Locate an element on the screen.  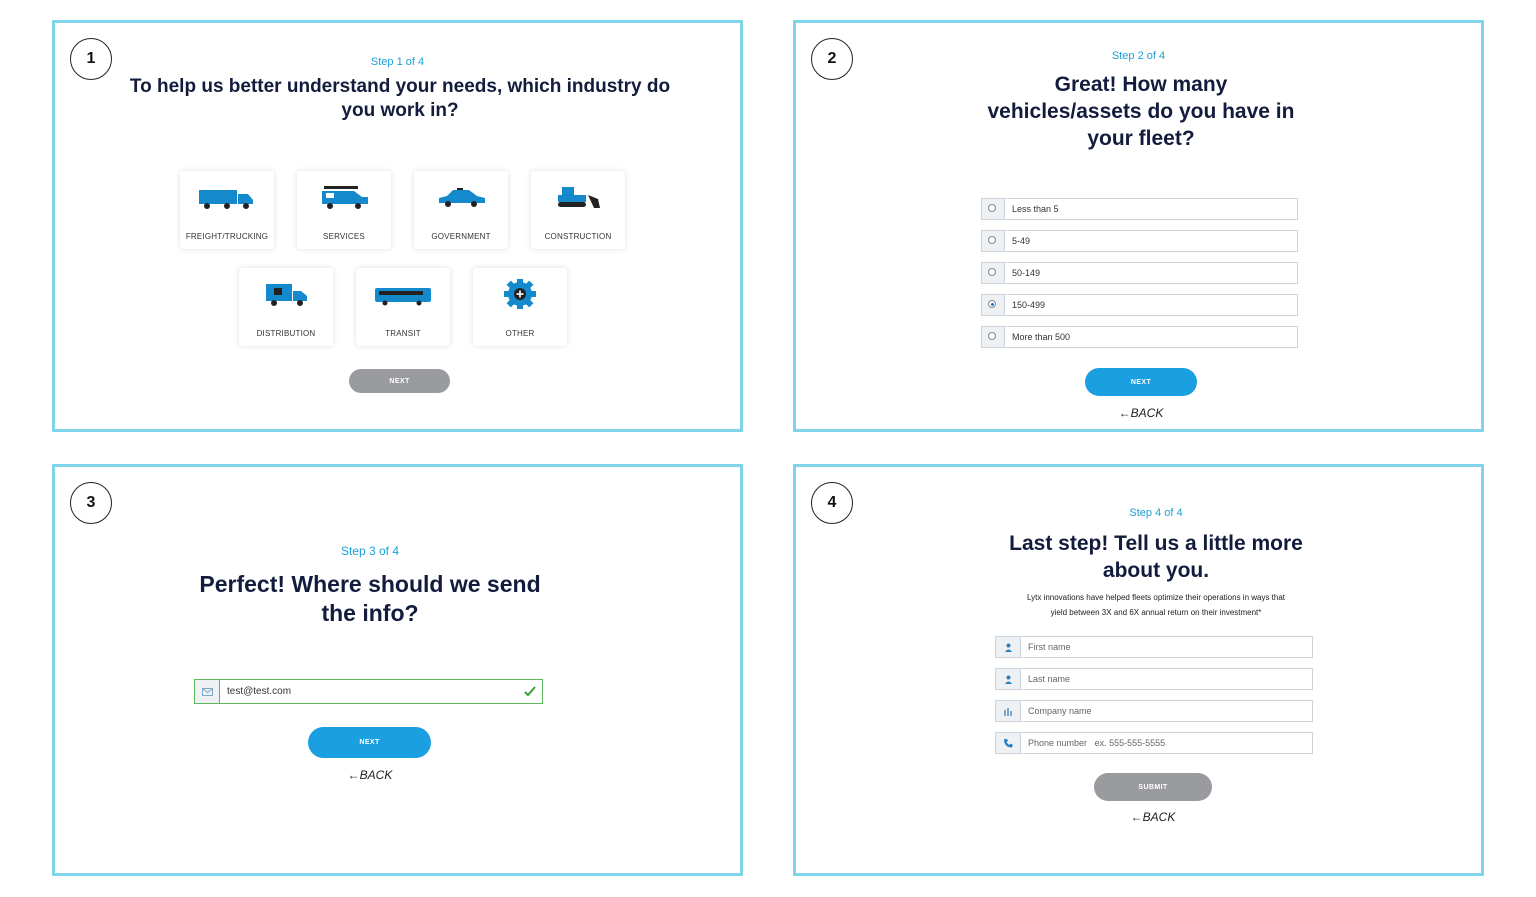
fleet-size-option-selected: 150-499 is located at coordinates (1139, 305).